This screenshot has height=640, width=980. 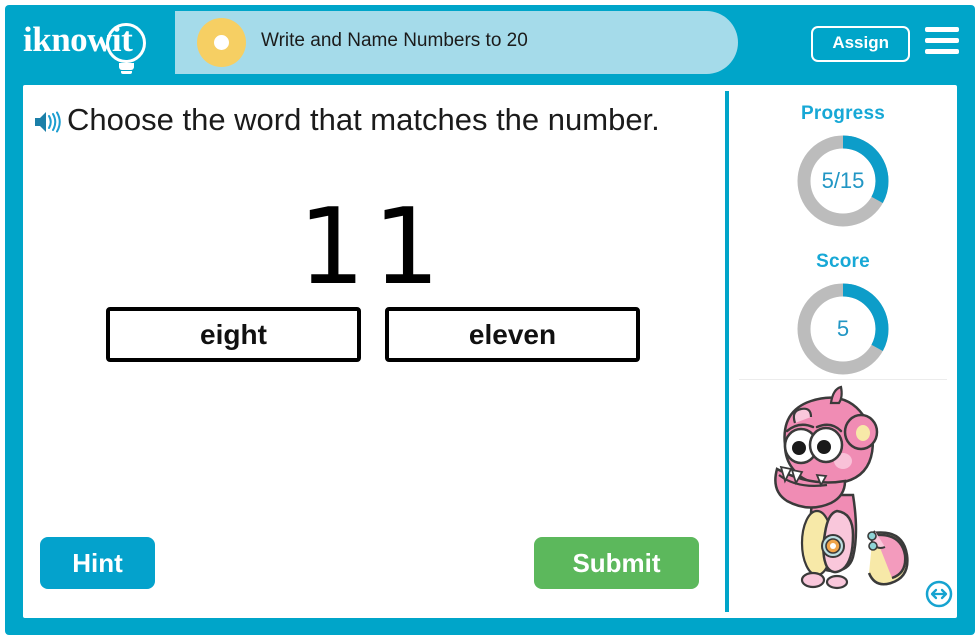 I want to click on lesson-badge-icon, so click(x=221, y=42).